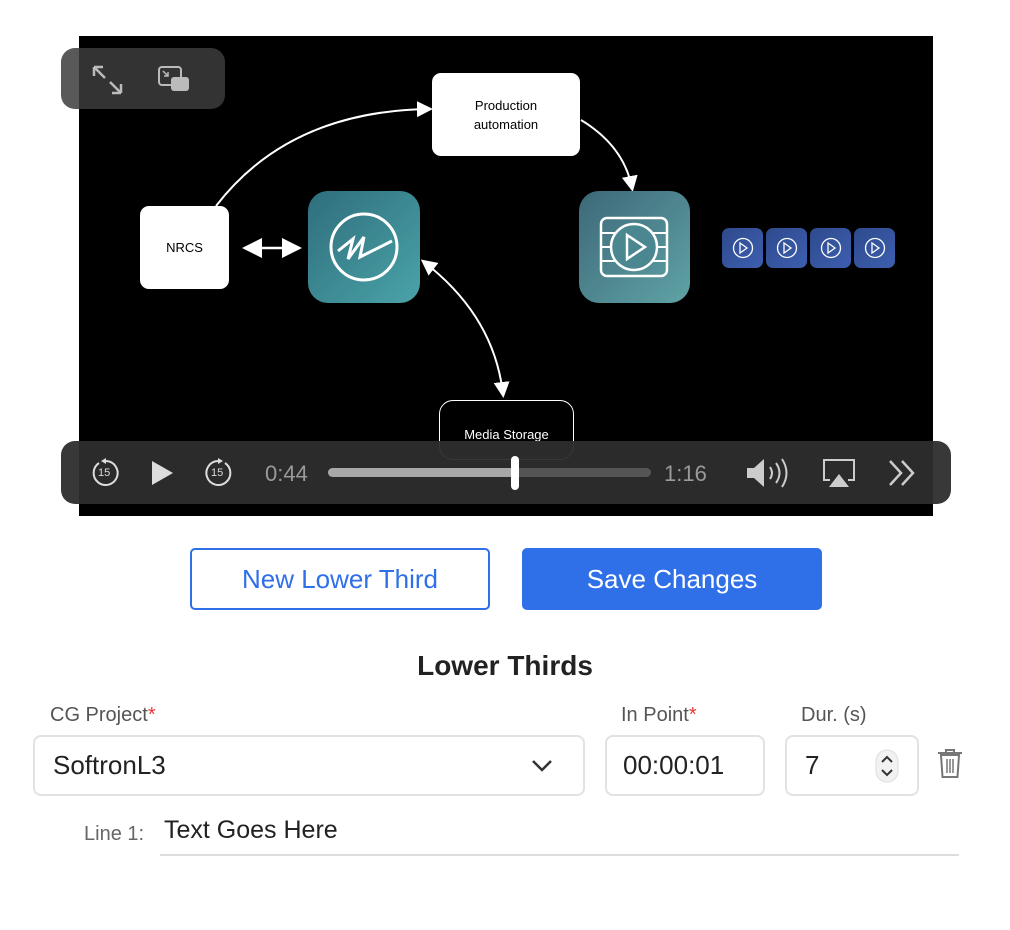 This screenshot has height=930, width=1010. I want to click on production-automation-box: Production automation, so click(506, 114).